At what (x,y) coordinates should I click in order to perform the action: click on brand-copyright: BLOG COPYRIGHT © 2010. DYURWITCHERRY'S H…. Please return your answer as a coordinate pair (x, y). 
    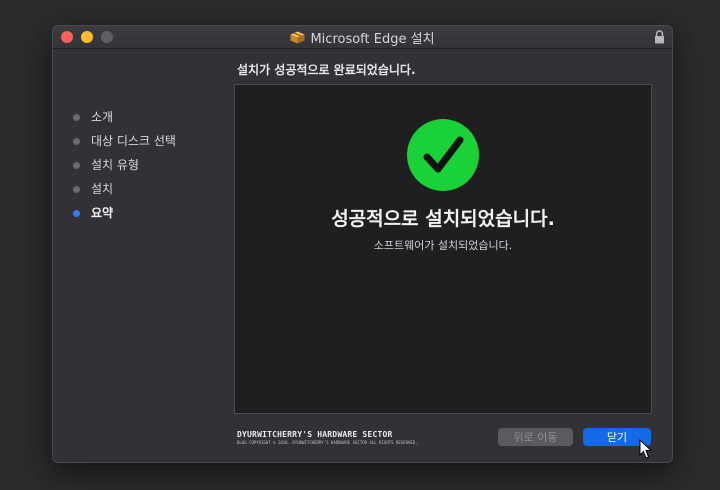
    Looking at the image, I should click on (327, 442).